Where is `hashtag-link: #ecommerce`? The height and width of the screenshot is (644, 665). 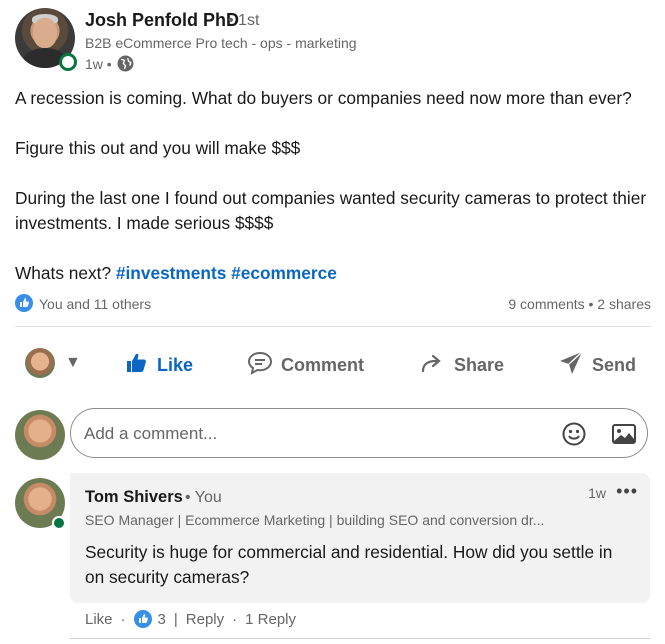
hashtag-link: #ecommerce is located at coordinates (284, 273).